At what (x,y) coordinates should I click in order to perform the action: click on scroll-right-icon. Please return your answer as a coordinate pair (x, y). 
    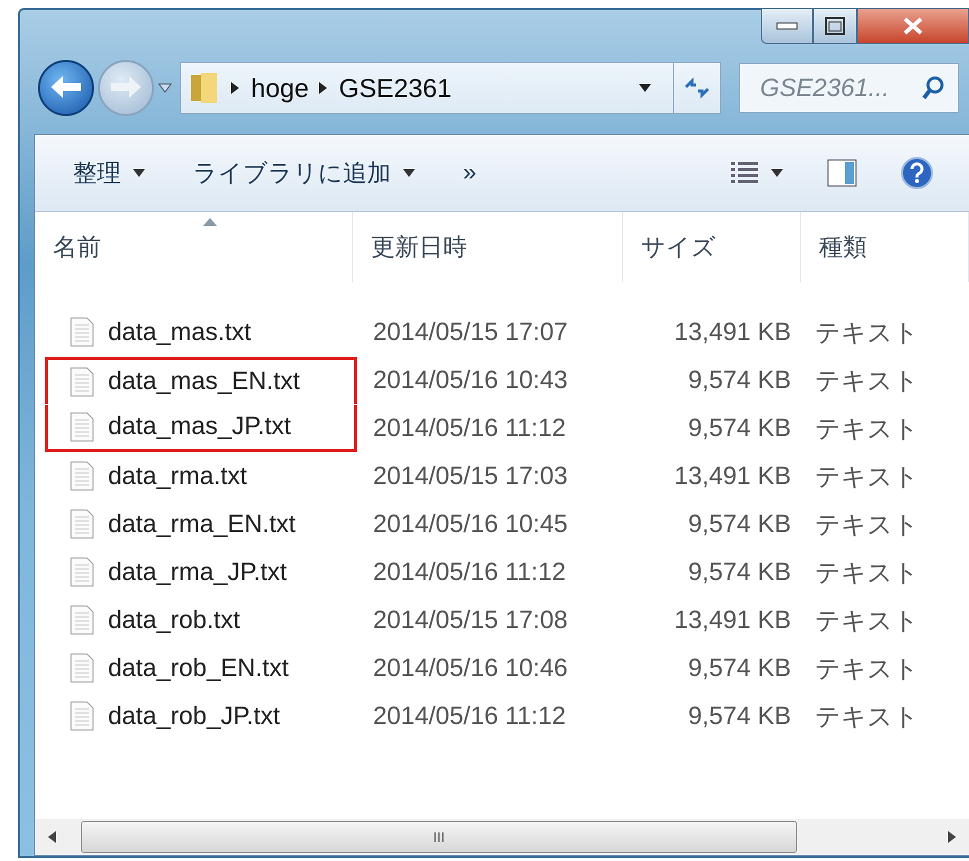
    Looking at the image, I should click on (952, 837).